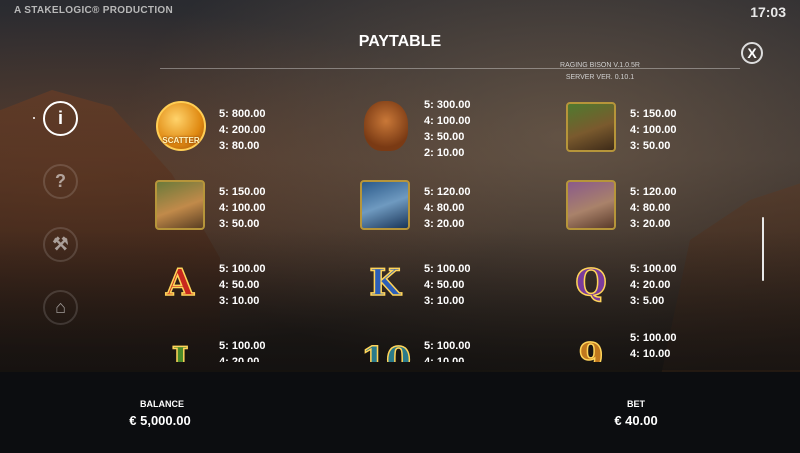  I want to click on queen-glyph: Q, so click(591, 283).